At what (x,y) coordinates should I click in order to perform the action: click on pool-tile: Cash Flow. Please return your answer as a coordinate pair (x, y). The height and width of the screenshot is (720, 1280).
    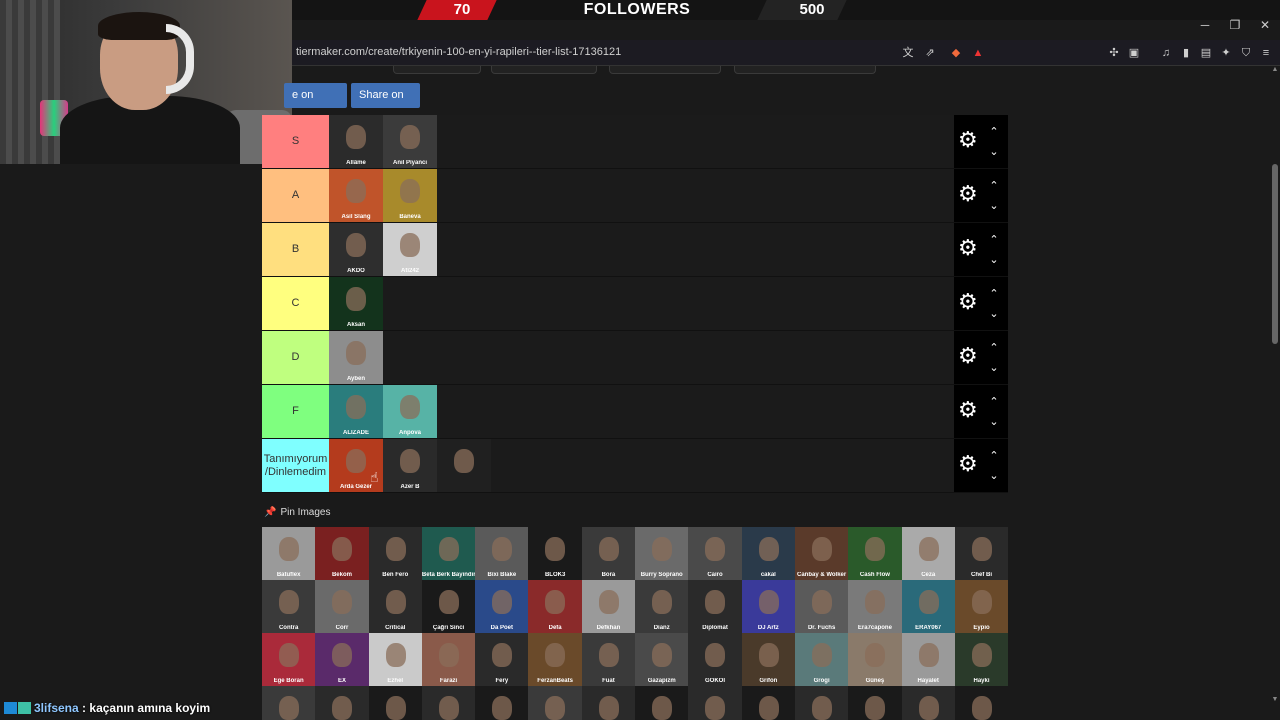
    Looking at the image, I should click on (875, 553).